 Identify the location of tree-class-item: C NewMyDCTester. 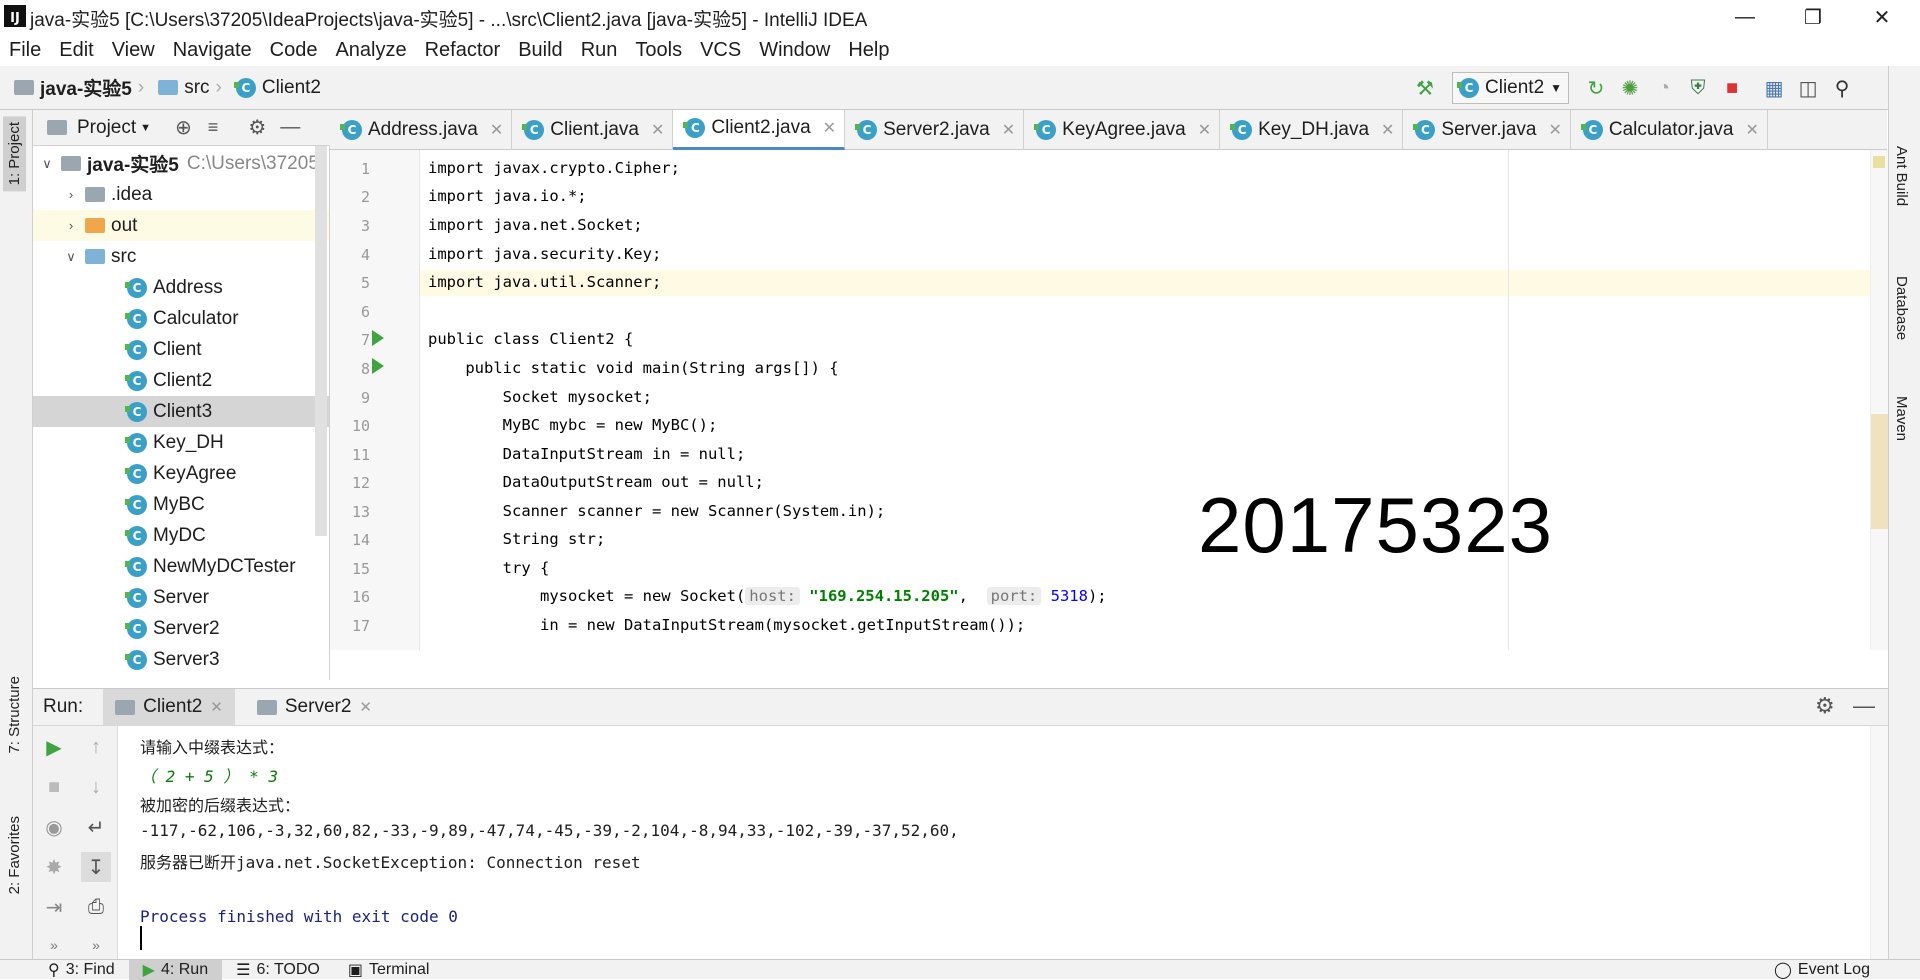
(181, 566).